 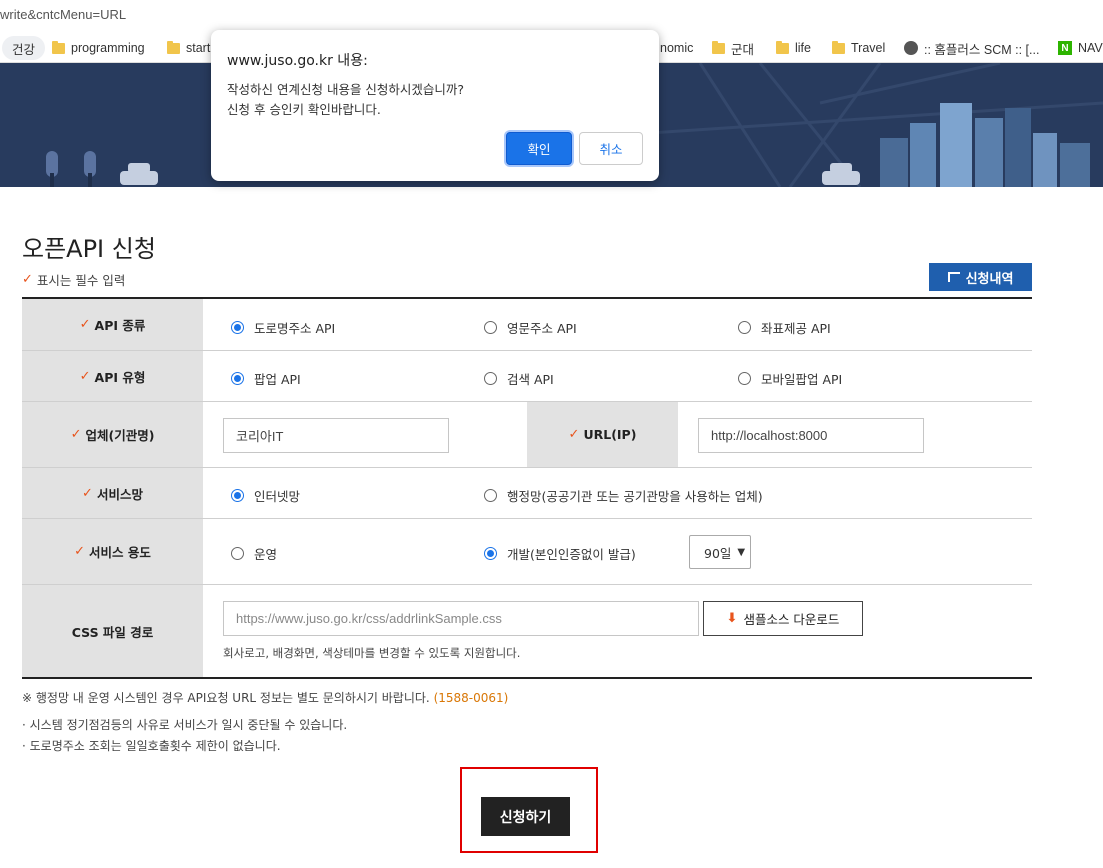 I want to click on bookmark-label: start, so click(x=198, y=48).